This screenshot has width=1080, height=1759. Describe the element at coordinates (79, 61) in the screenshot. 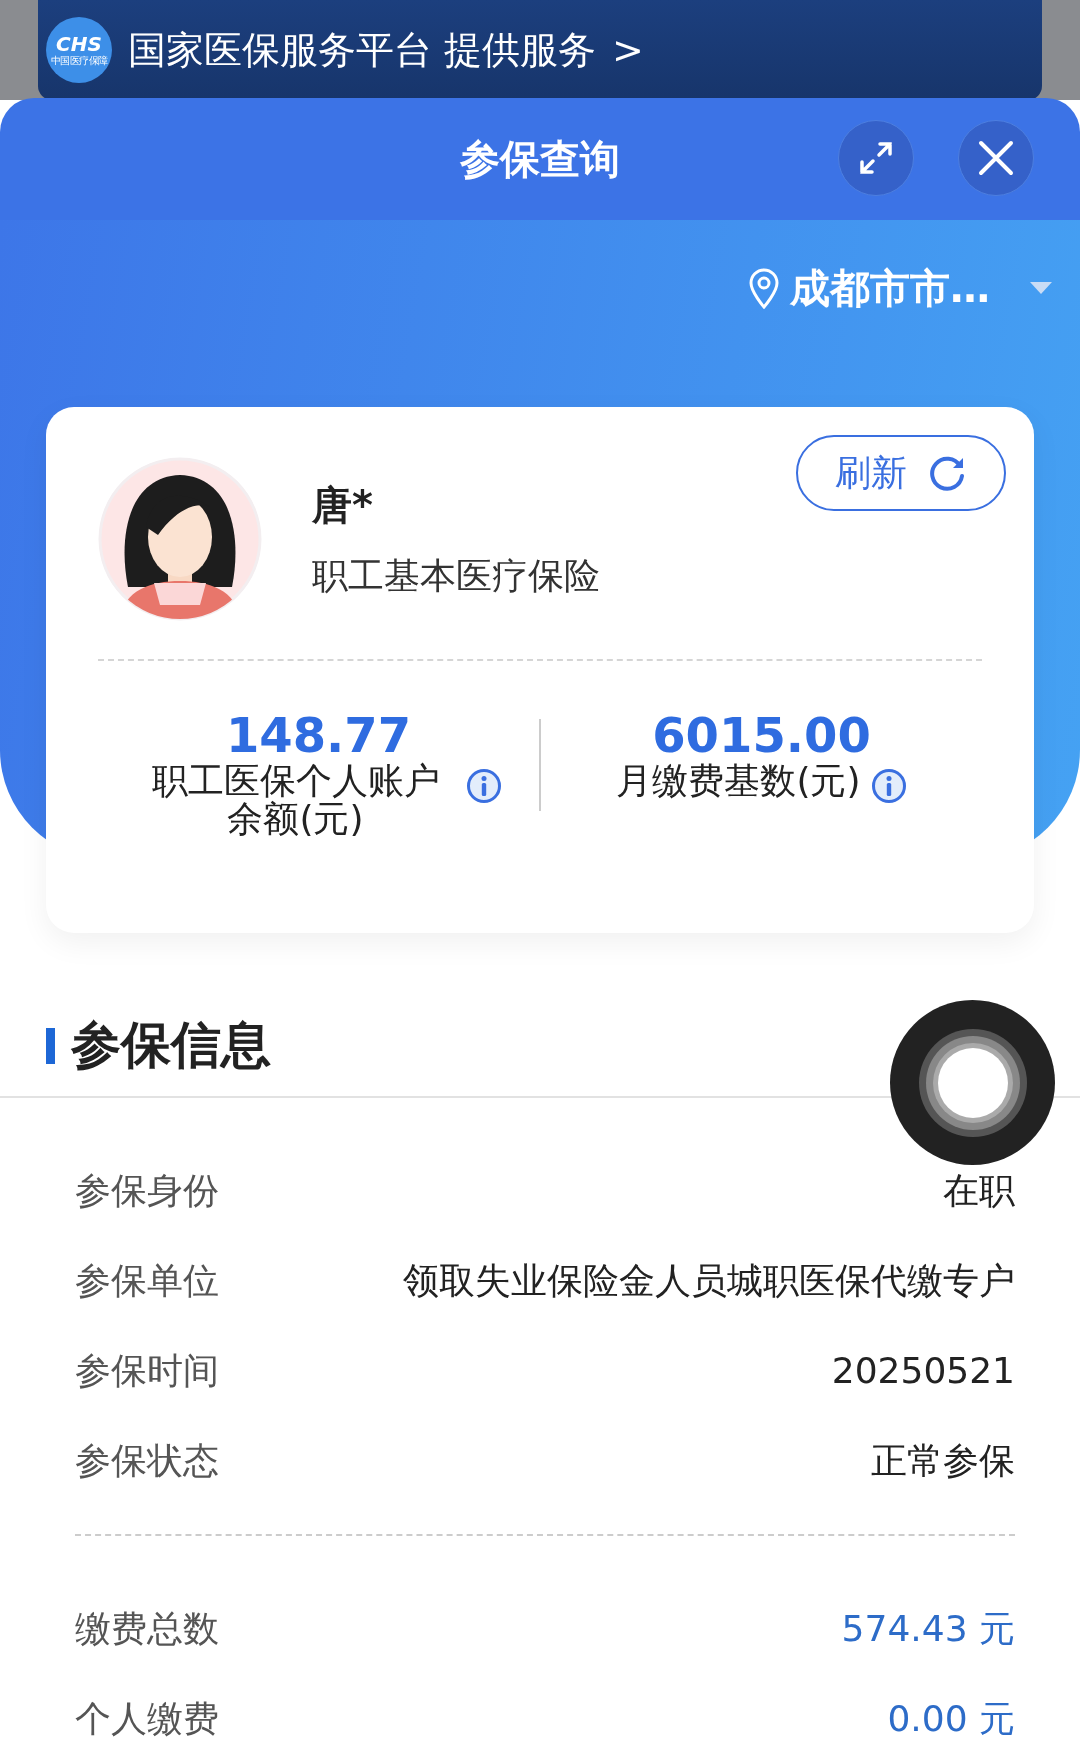

I see `logo-subtext: 中国医疗保障` at that location.